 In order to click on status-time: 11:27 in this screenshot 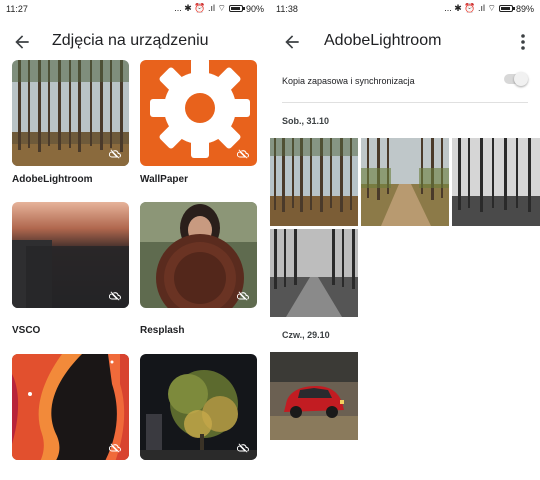, I will do `click(17, 9)`.